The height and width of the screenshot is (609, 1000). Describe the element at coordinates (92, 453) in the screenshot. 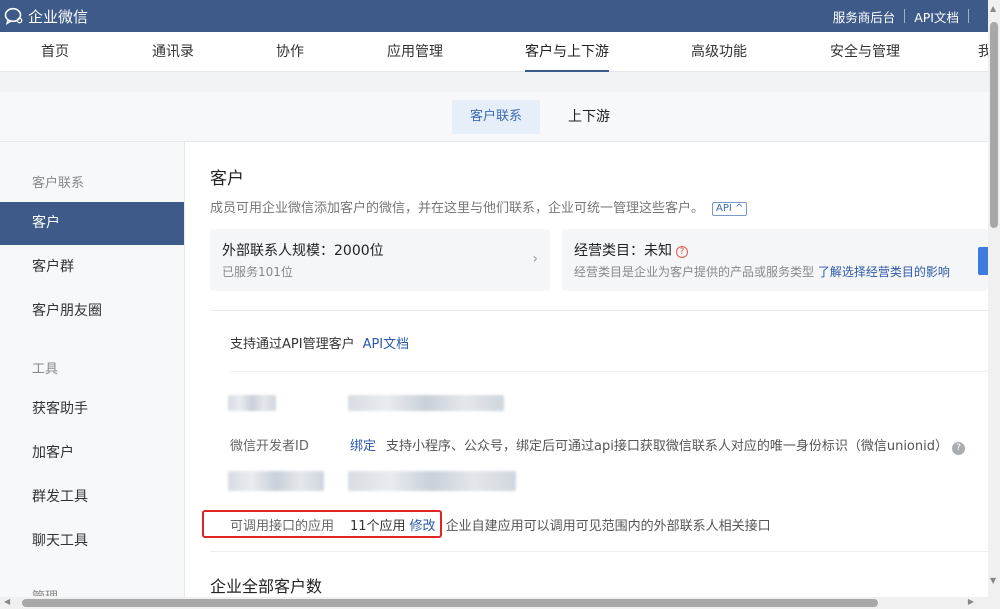

I see `sidebar-item-add-customer: 加客户` at that location.